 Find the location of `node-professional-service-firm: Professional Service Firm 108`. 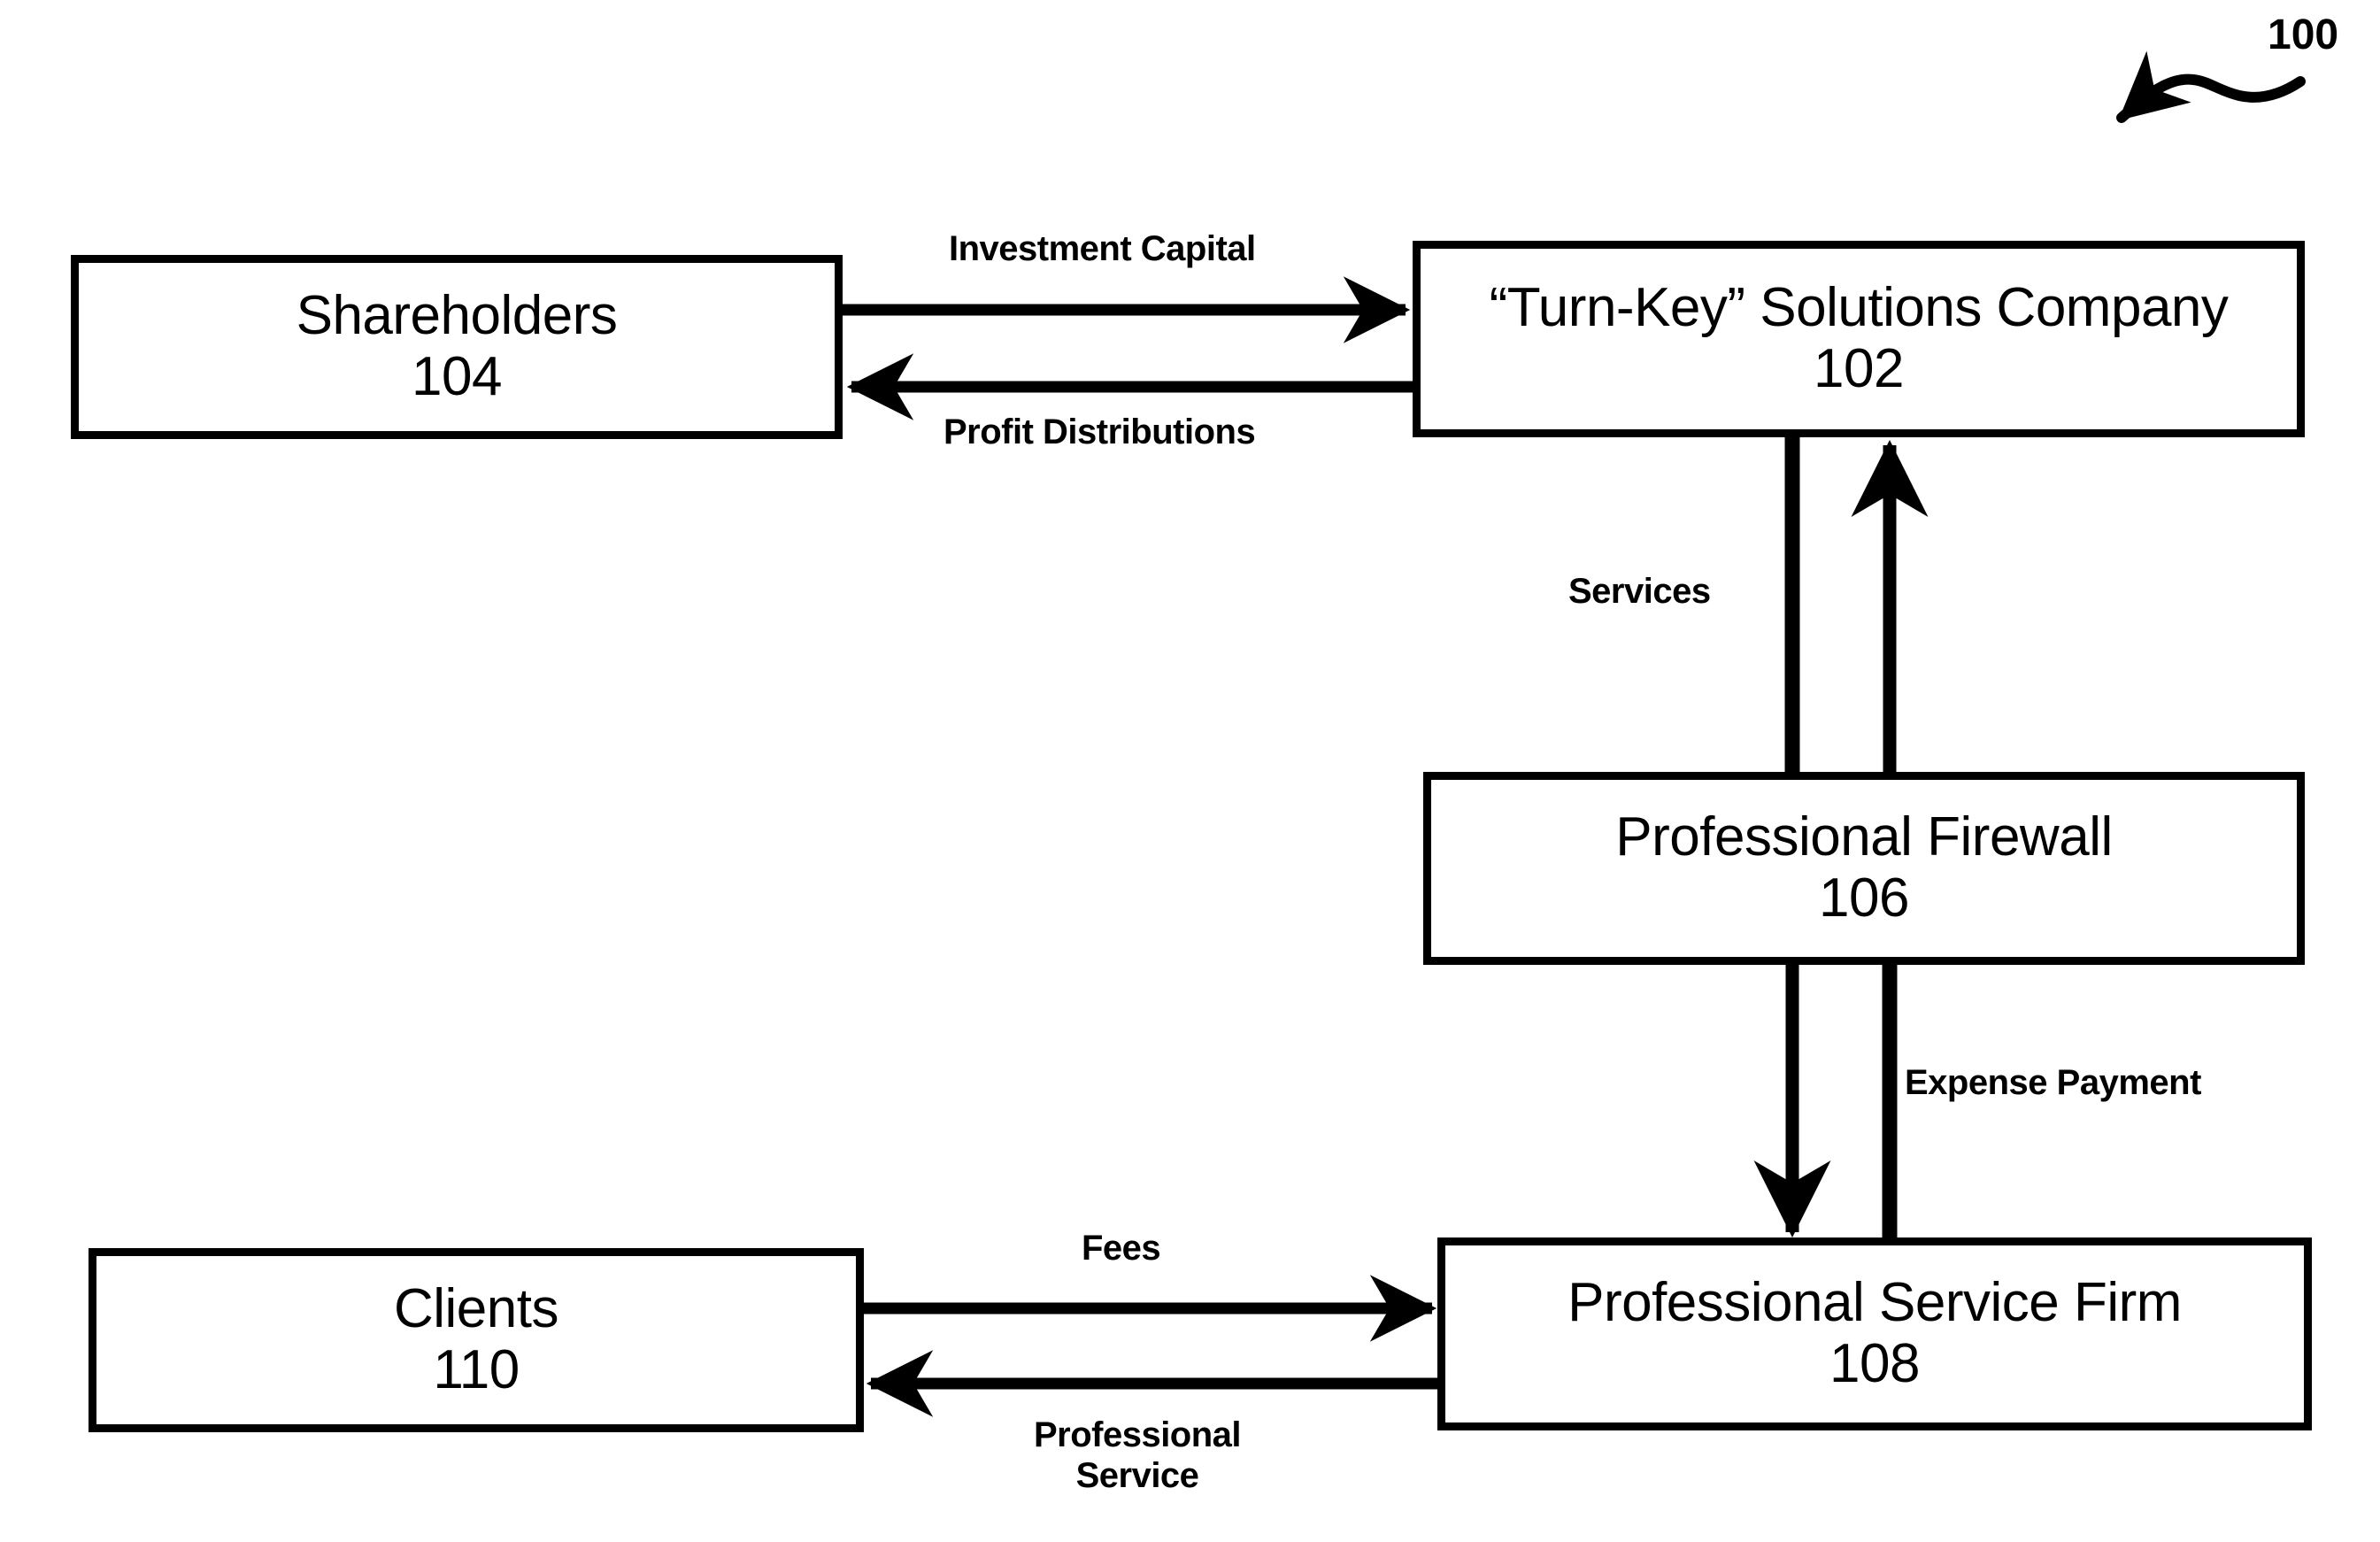

node-professional-service-firm: Professional Service Firm 108 is located at coordinates (1874, 1333).